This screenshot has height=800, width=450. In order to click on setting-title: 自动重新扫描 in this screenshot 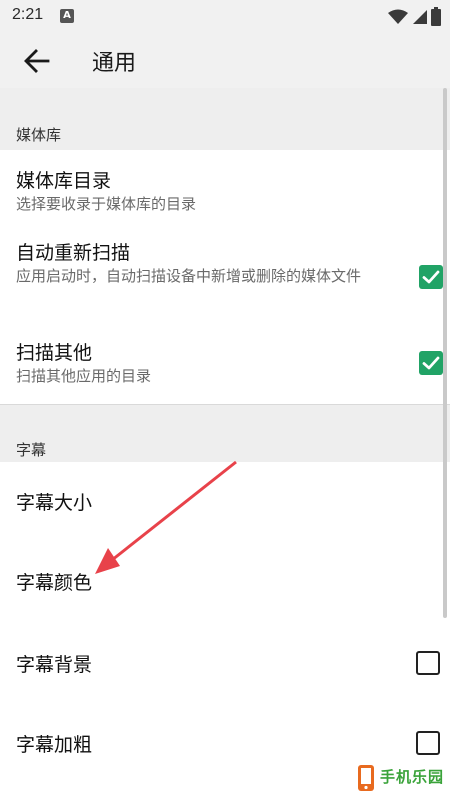, I will do `click(73, 253)`.